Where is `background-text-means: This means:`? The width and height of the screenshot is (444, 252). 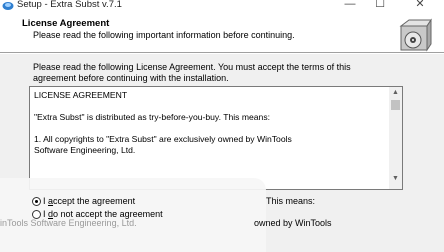 background-text-means: This means: is located at coordinates (291, 201).